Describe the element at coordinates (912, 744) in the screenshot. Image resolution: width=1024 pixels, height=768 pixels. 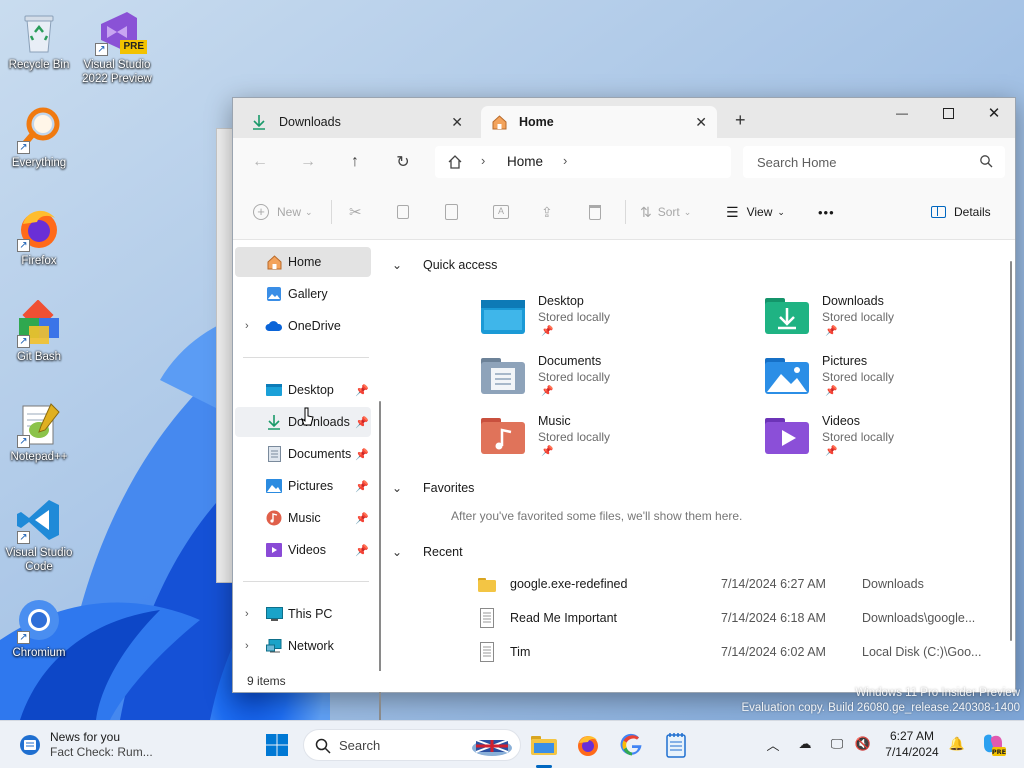
I see `clock: 6:27 AM 7/14/2024` at that location.